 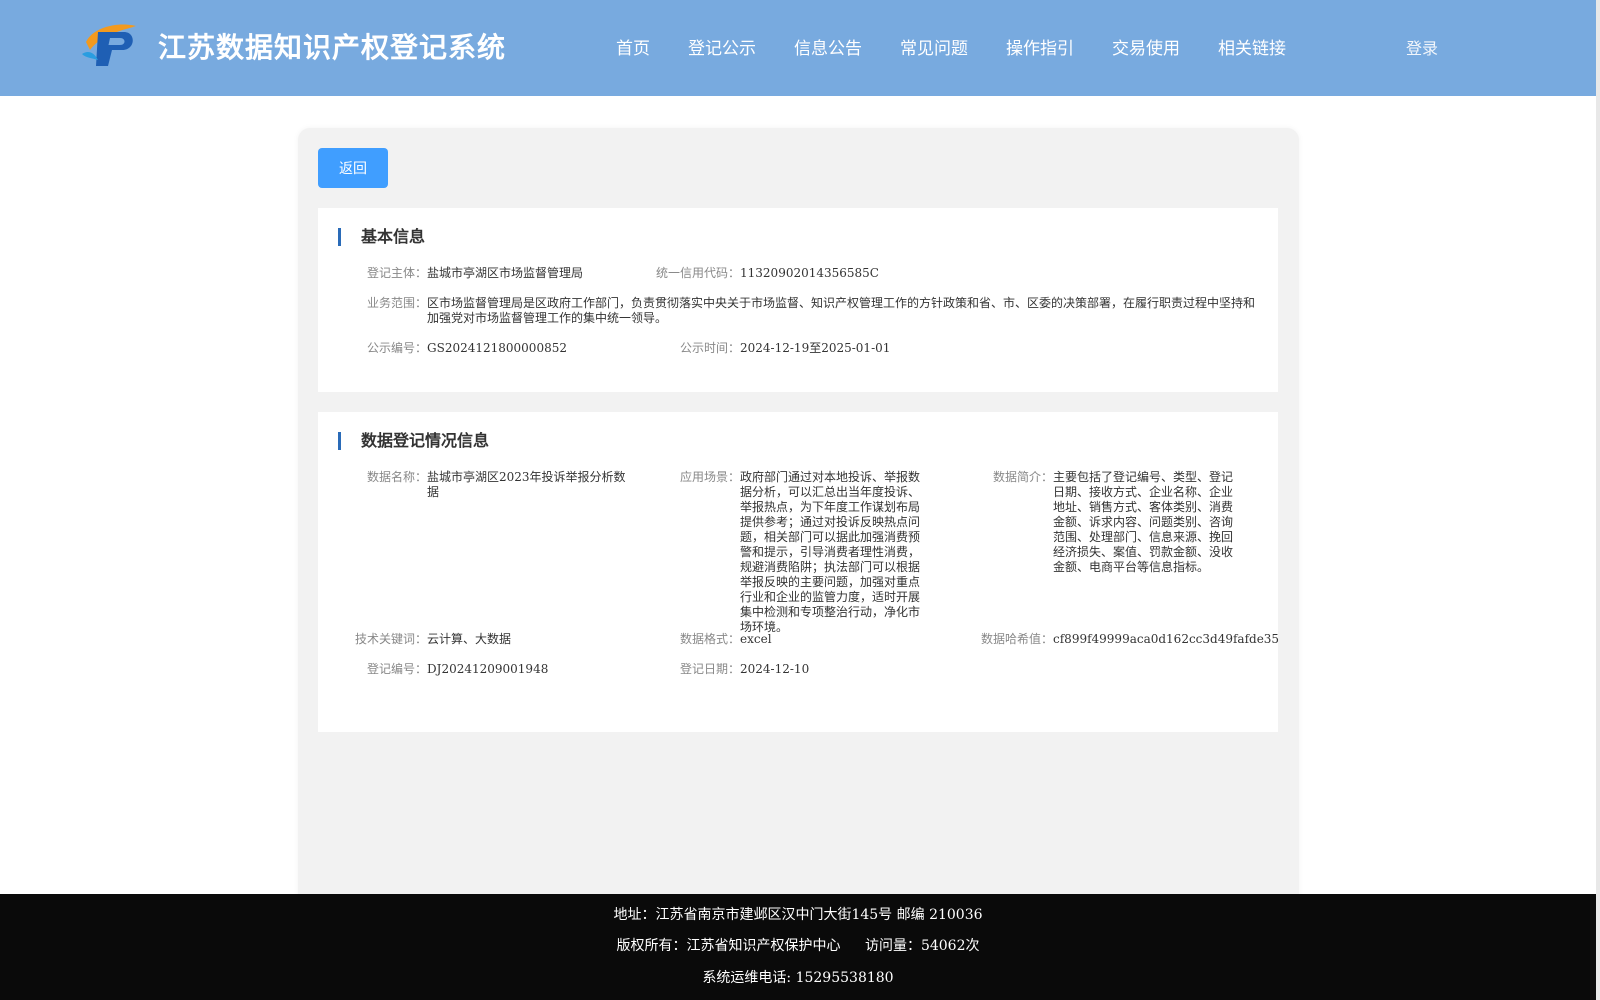 What do you see at coordinates (806, 639) in the screenshot?
I see `field-data-format: 数据格式： excel` at bounding box center [806, 639].